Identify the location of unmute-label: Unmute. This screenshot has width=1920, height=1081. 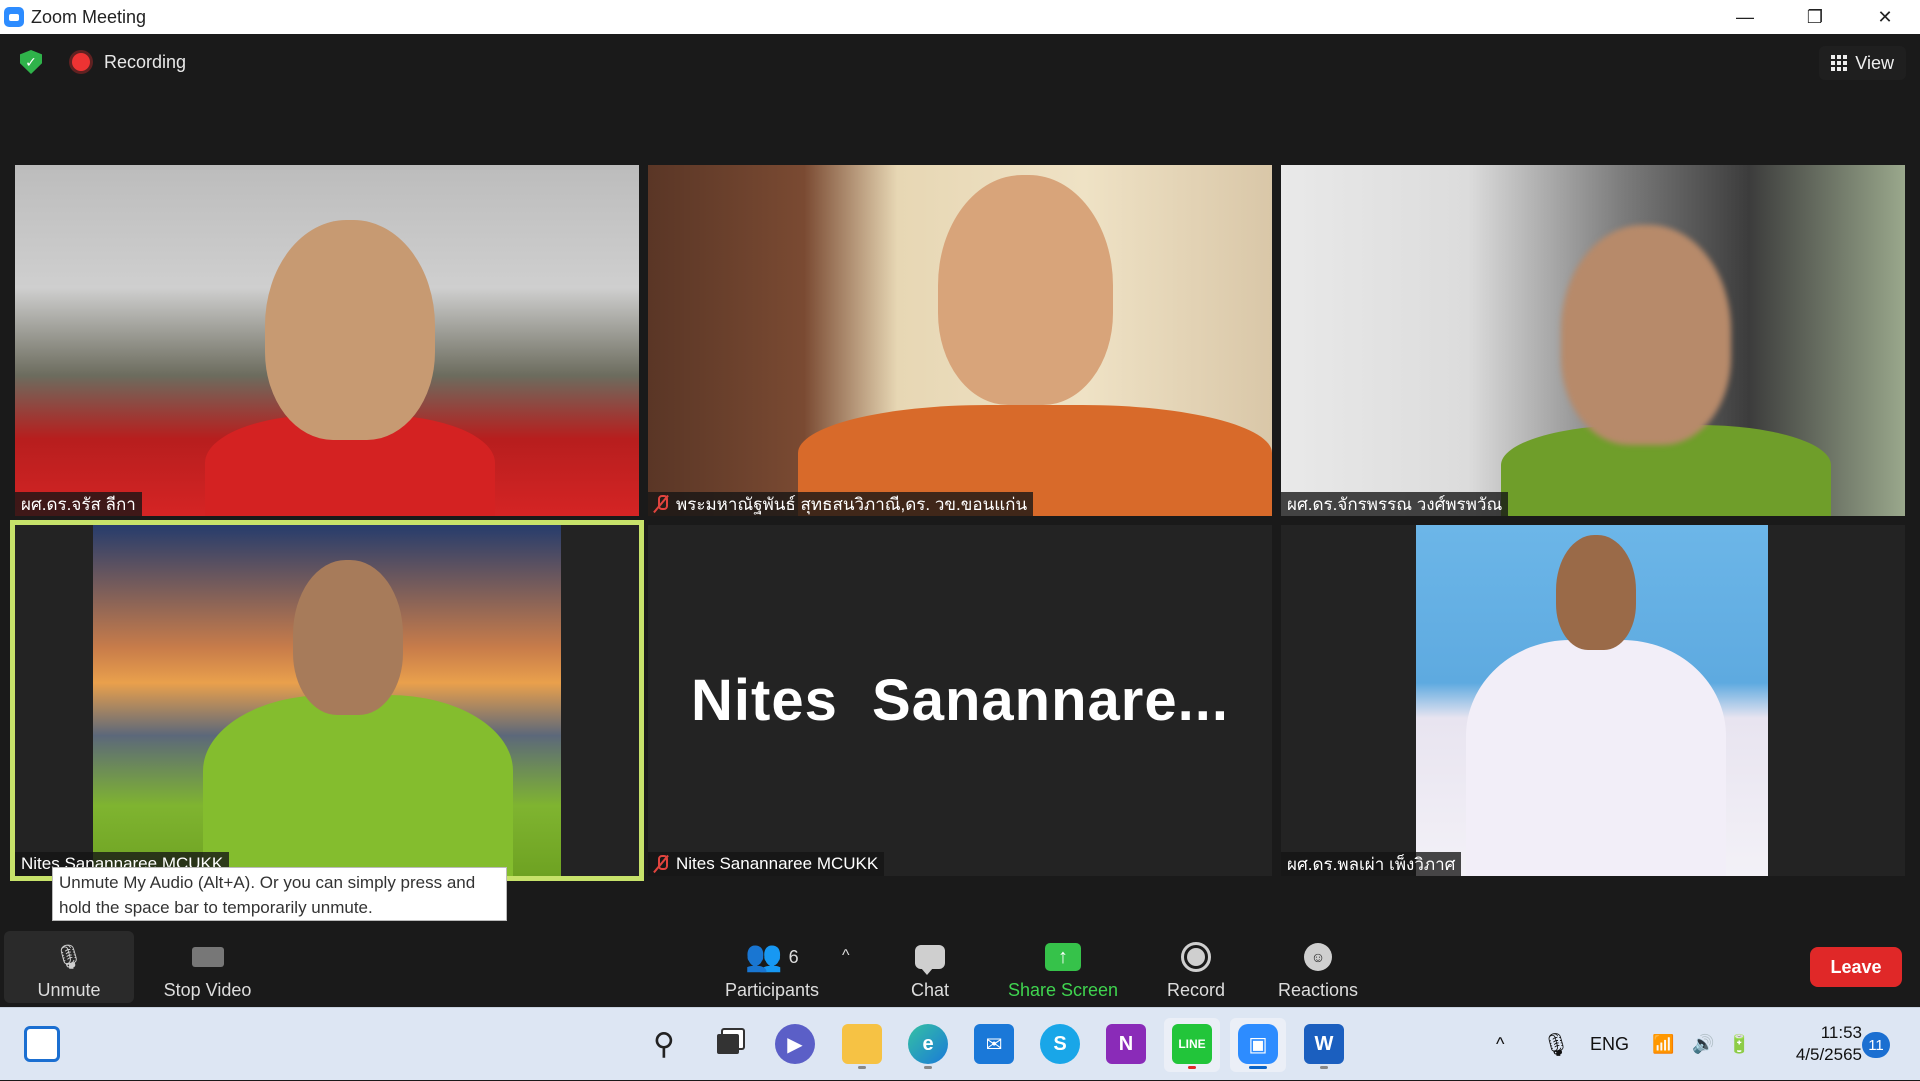
(69, 990).